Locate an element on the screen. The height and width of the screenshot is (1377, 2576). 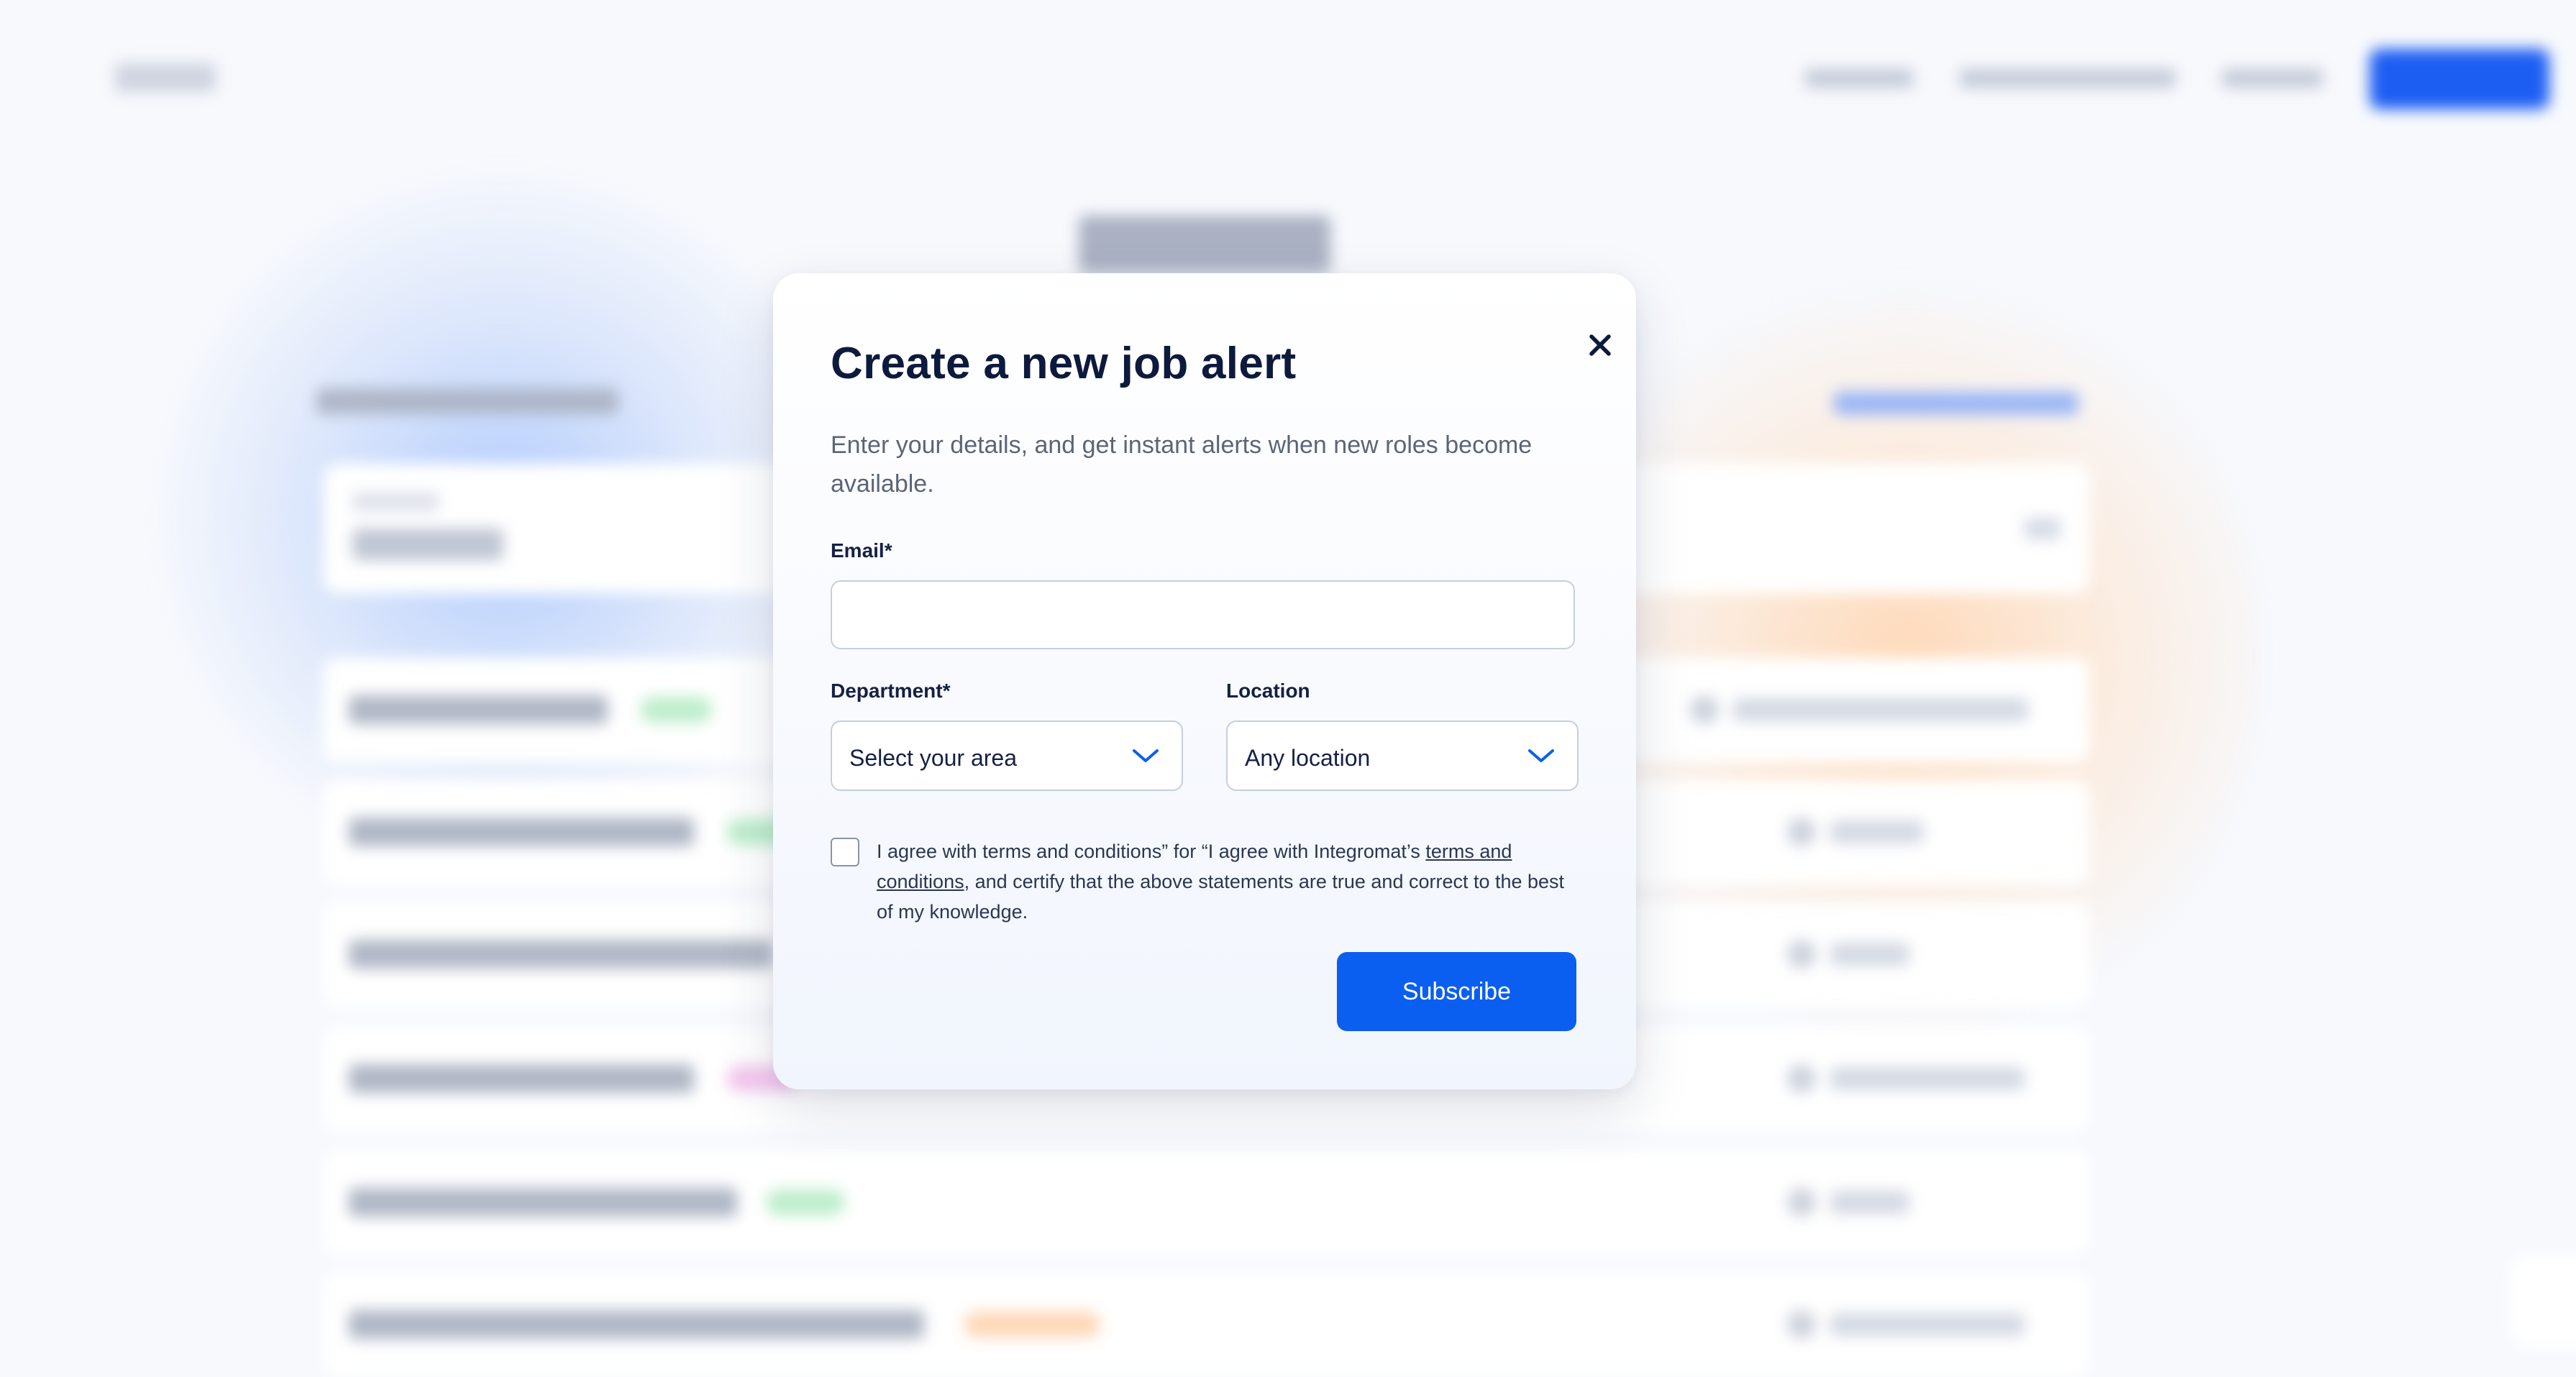
modal-title: Create a new job alert is located at coordinates (1064, 363).